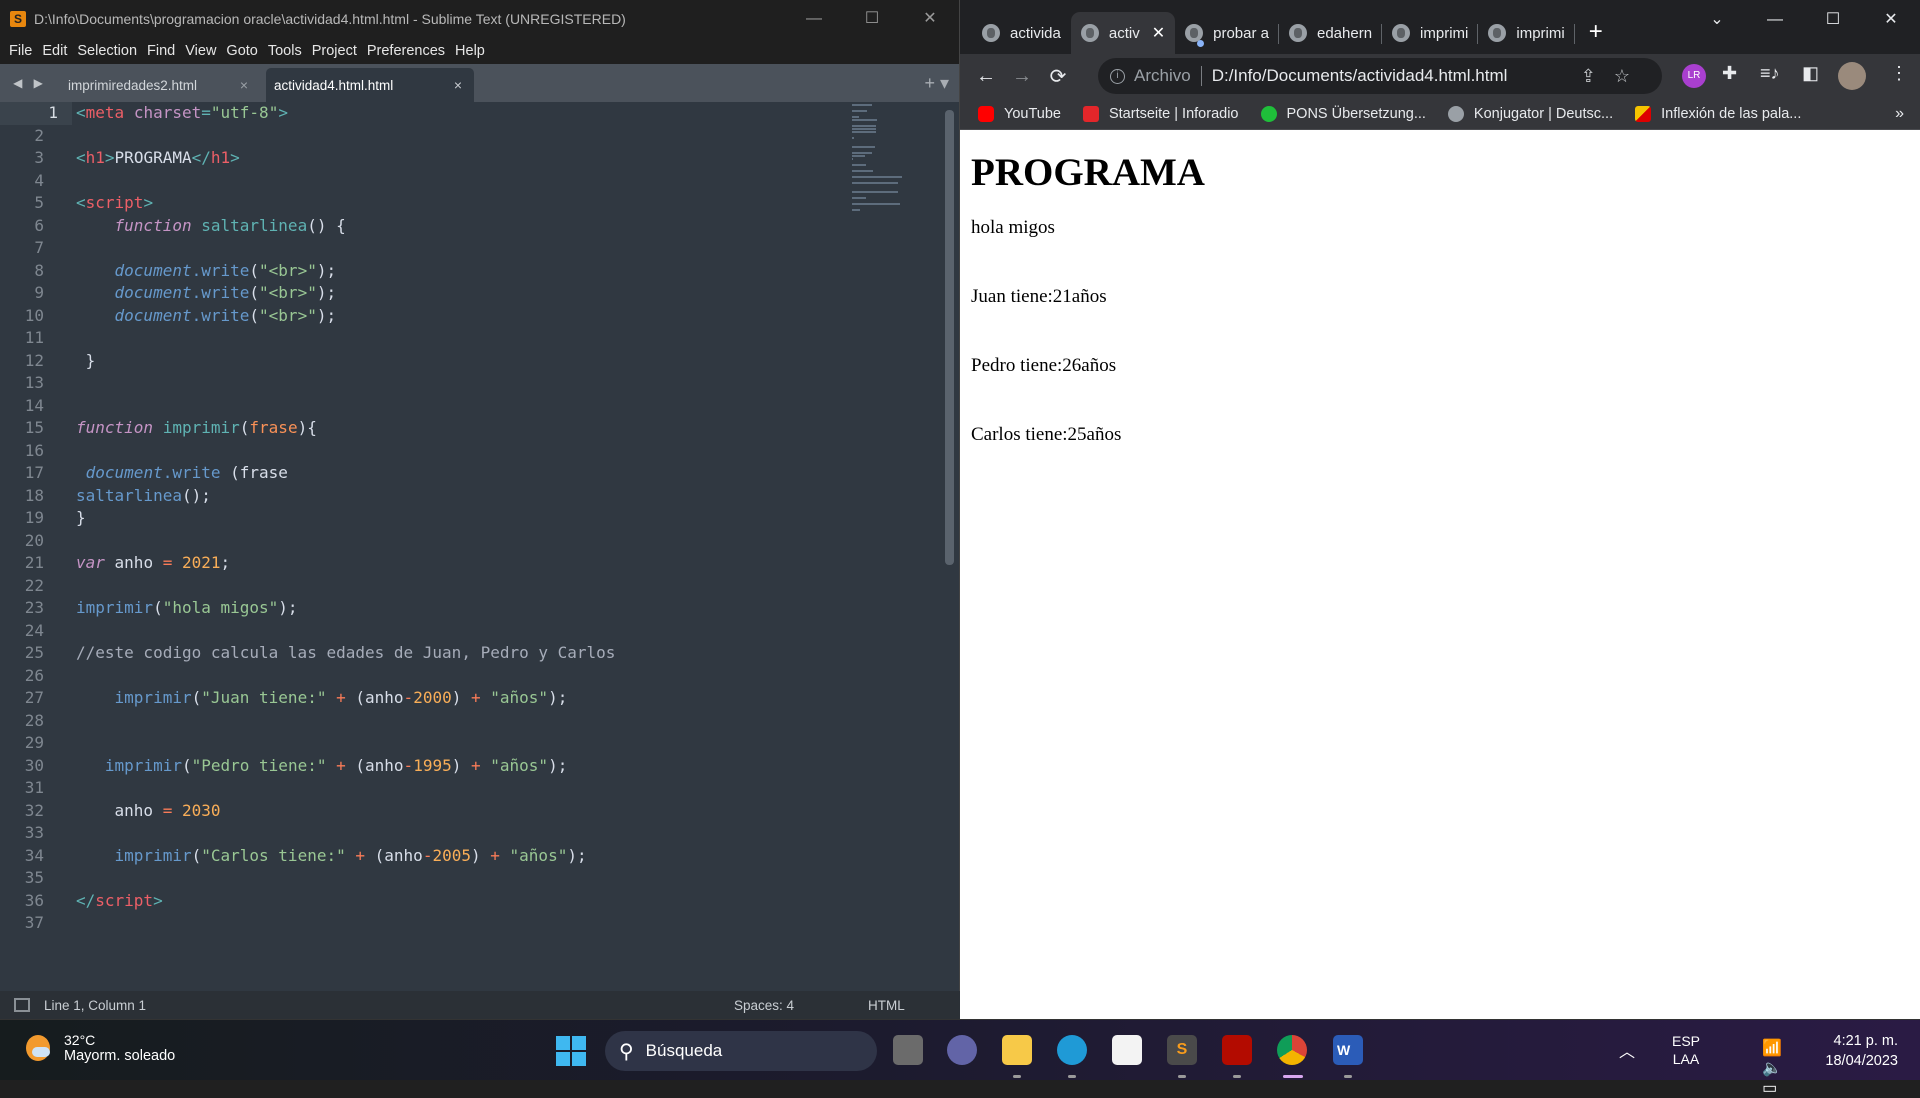 Image resolution: width=1920 pixels, height=1098 pixels. What do you see at coordinates (1694, 76) in the screenshot?
I see `lr-extension-icon: LR` at bounding box center [1694, 76].